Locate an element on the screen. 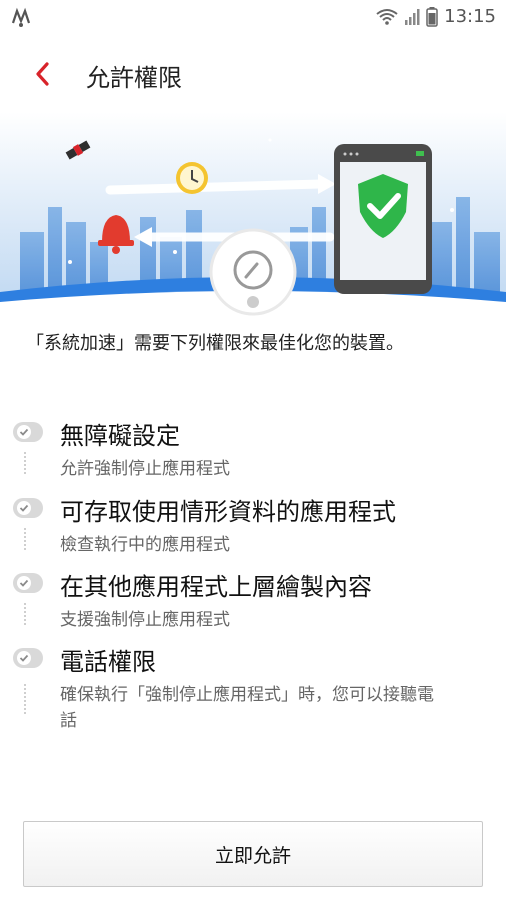 The image size is (506, 900). permission-description: 檢查執行中的應用程式 is located at coordinates (145, 545).